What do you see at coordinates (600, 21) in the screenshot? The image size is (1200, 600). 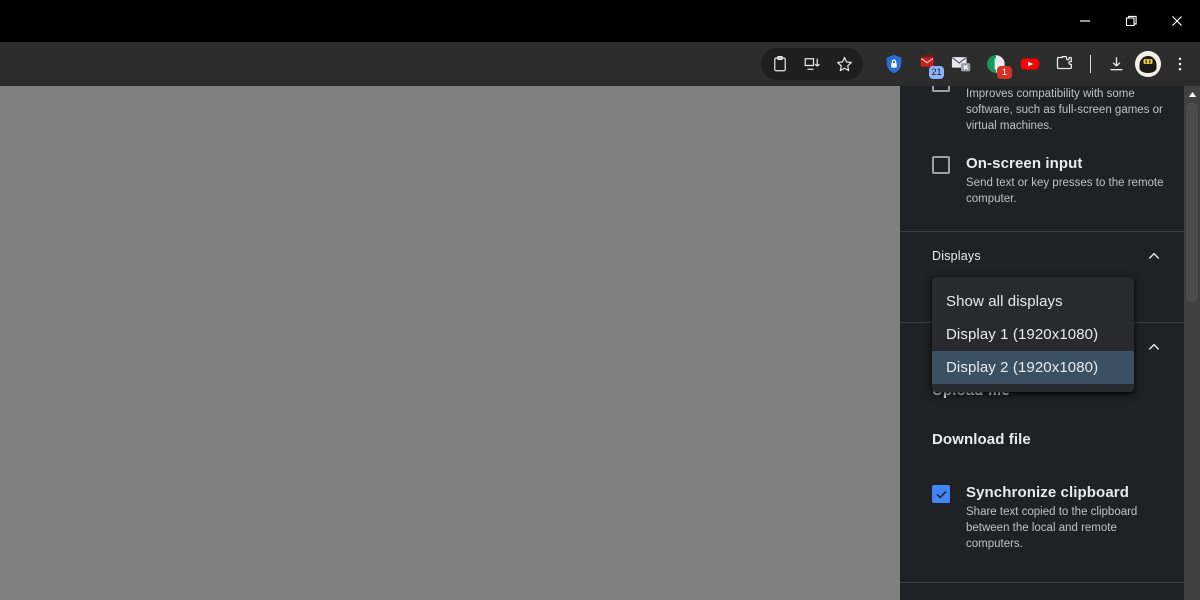 I see `window-title-bar` at bounding box center [600, 21].